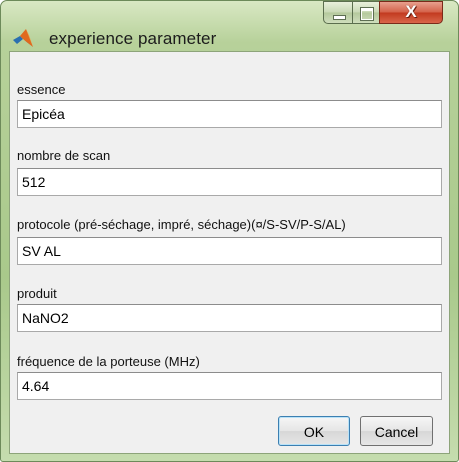 This screenshot has width=459, height=462. I want to click on title-bar: experience parameter X, so click(229, 26).